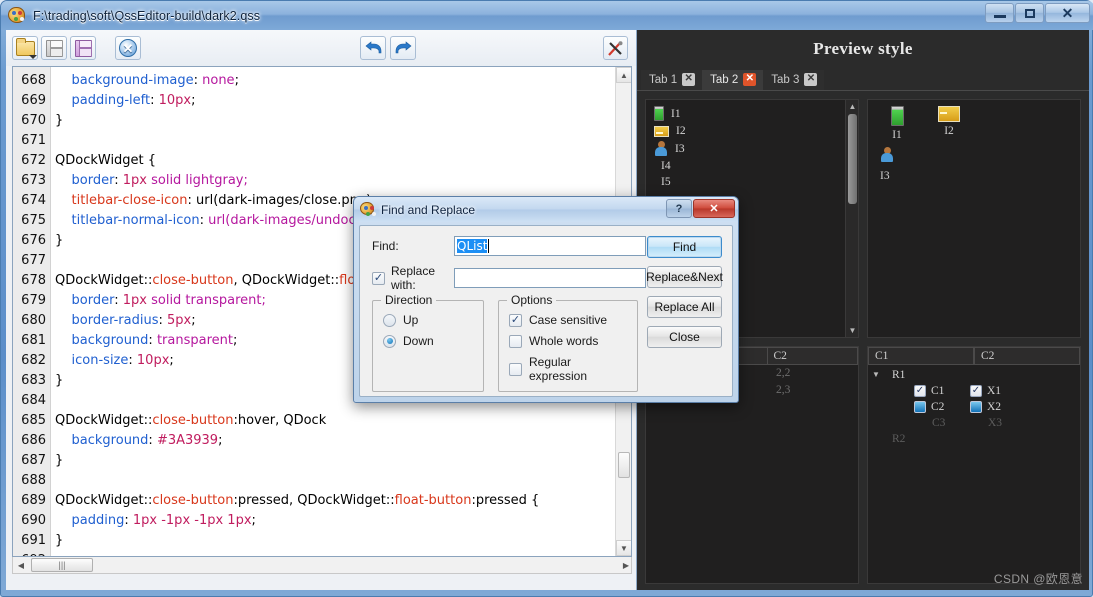  Describe the element at coordinates (852, 331) in the screenshot. I see `list-scroll-down-icon: ▼` at that location.